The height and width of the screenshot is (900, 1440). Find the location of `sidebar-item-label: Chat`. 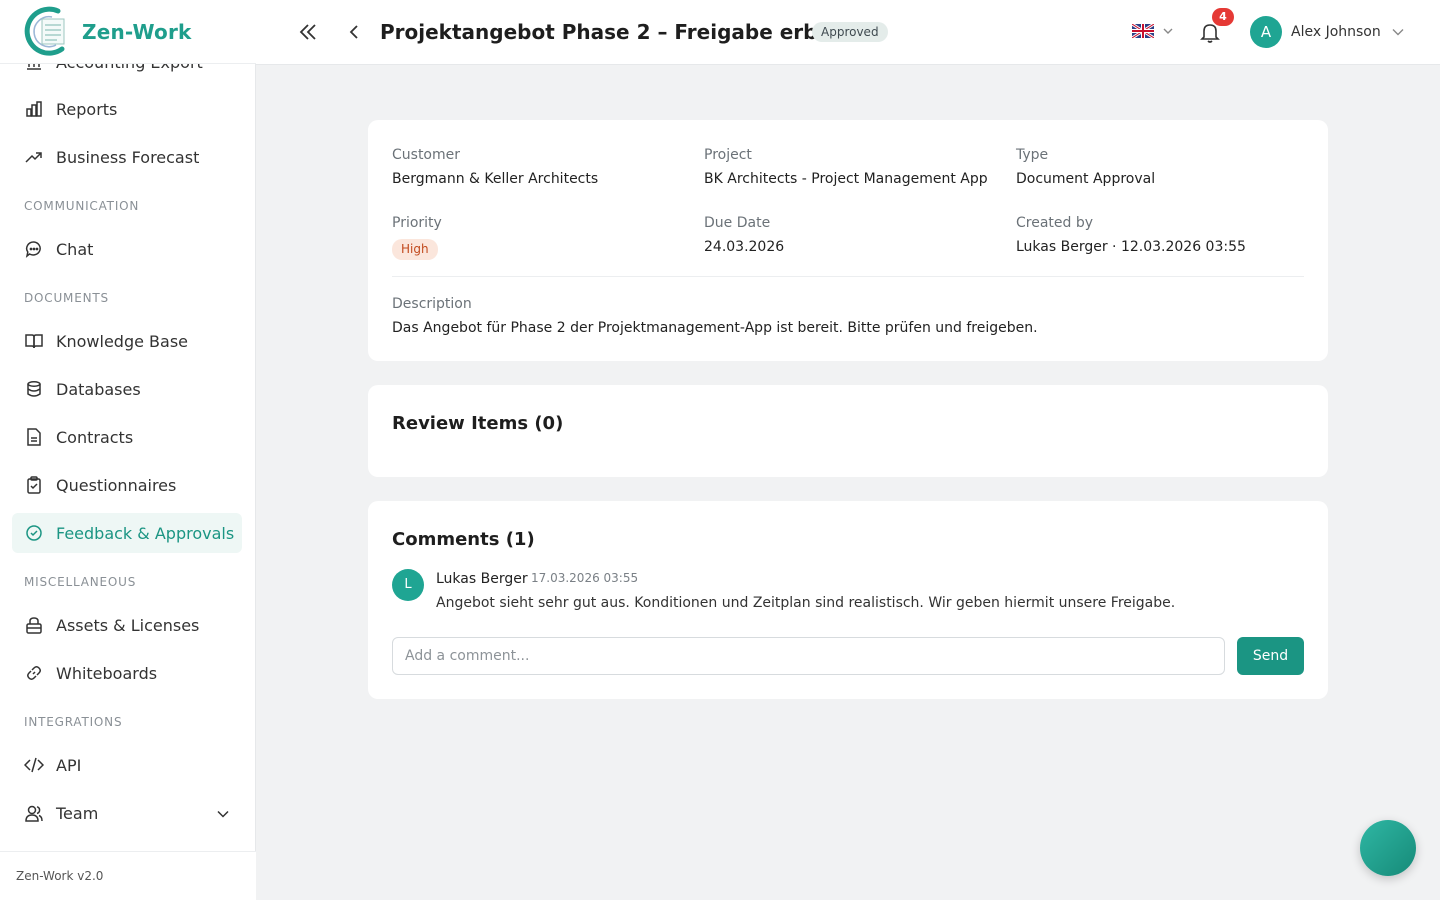

sidebar-item-label: Chat is located at coordinates (75, 249).